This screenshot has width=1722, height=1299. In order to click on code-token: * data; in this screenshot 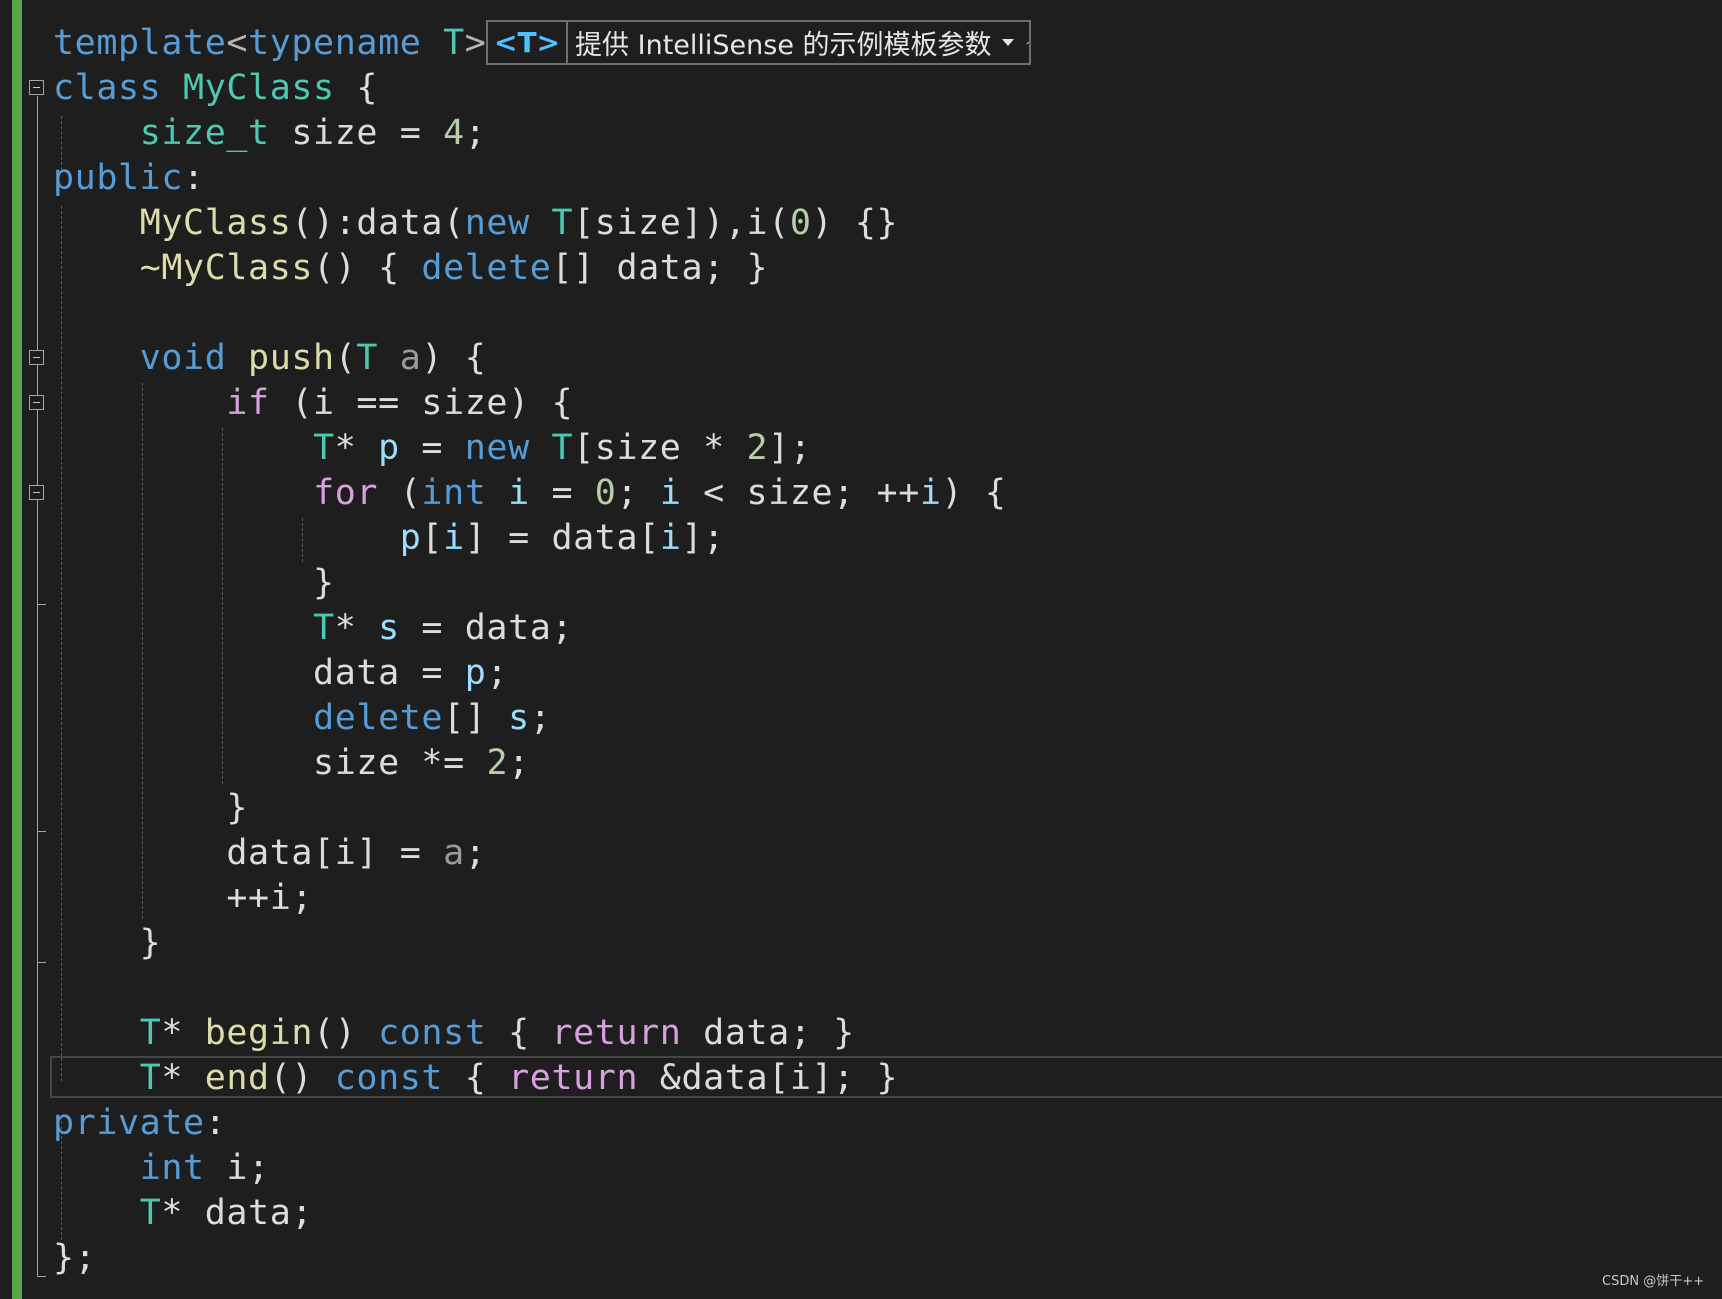, I will do `click(237, 1213)`.